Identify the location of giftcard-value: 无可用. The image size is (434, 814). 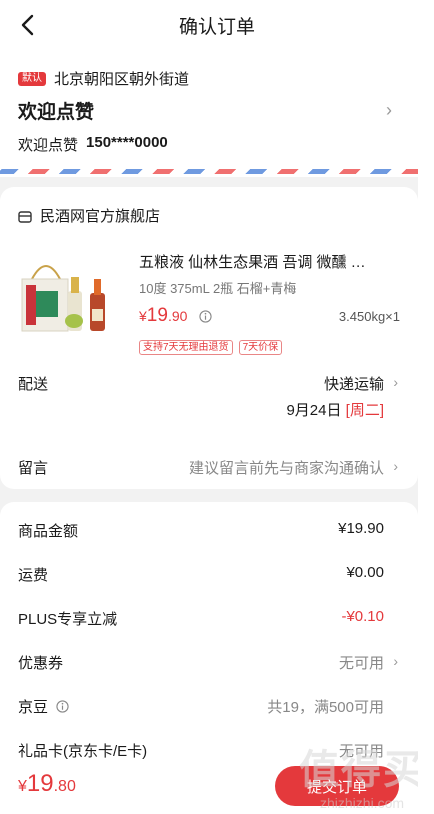
(361, 750).